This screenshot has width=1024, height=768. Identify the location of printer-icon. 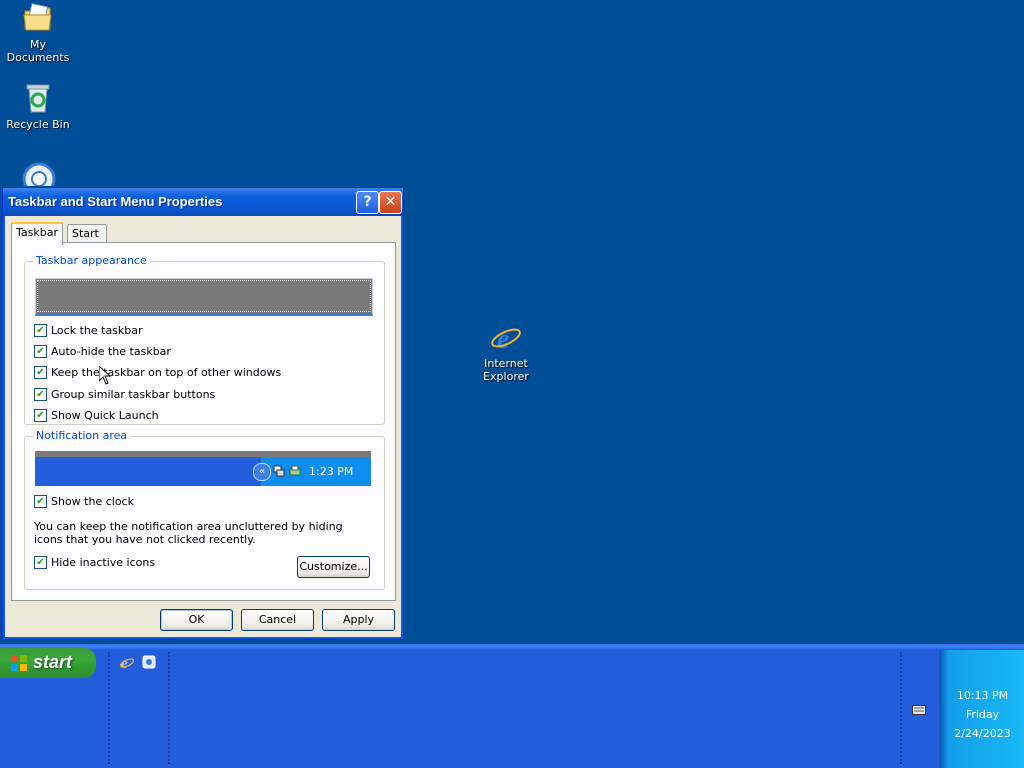
(295, 470).